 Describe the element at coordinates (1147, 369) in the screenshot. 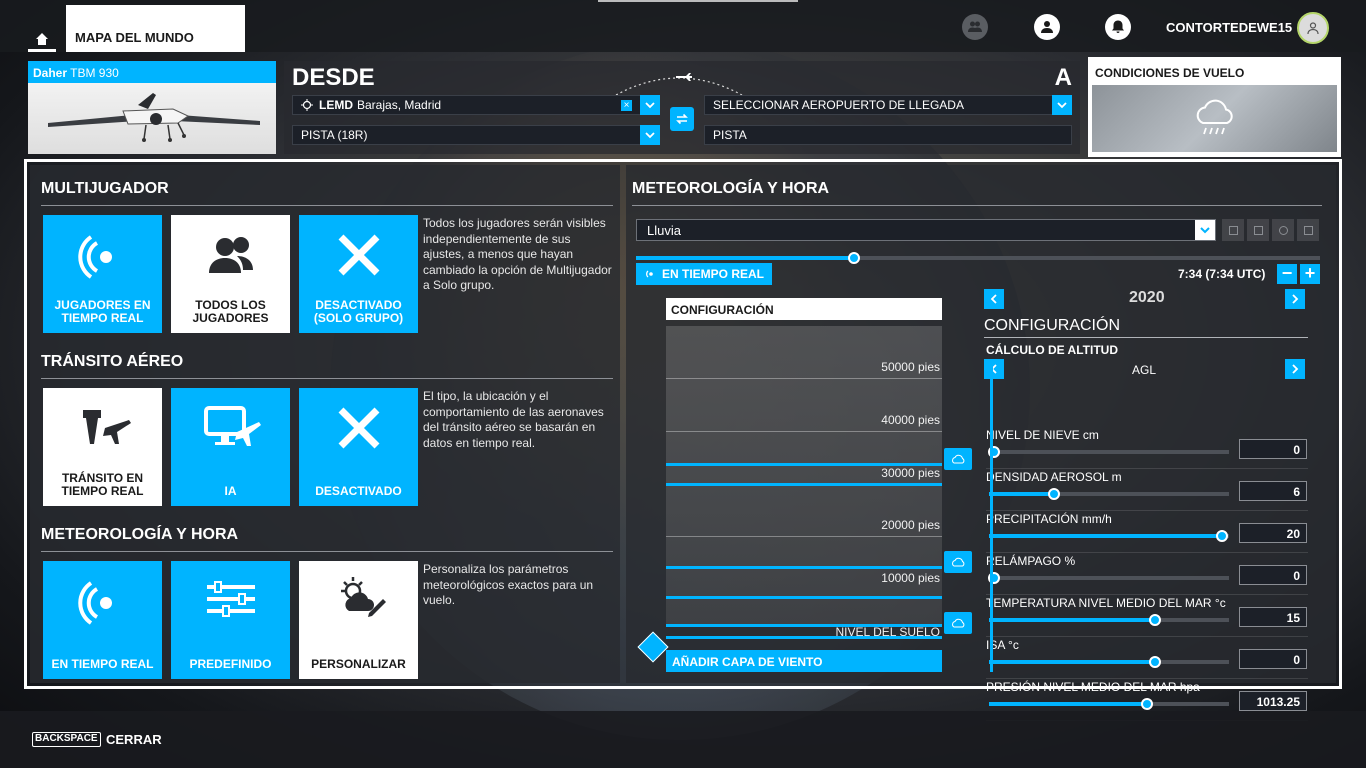

I see `altitude-calc-selector: AGL` at that location.